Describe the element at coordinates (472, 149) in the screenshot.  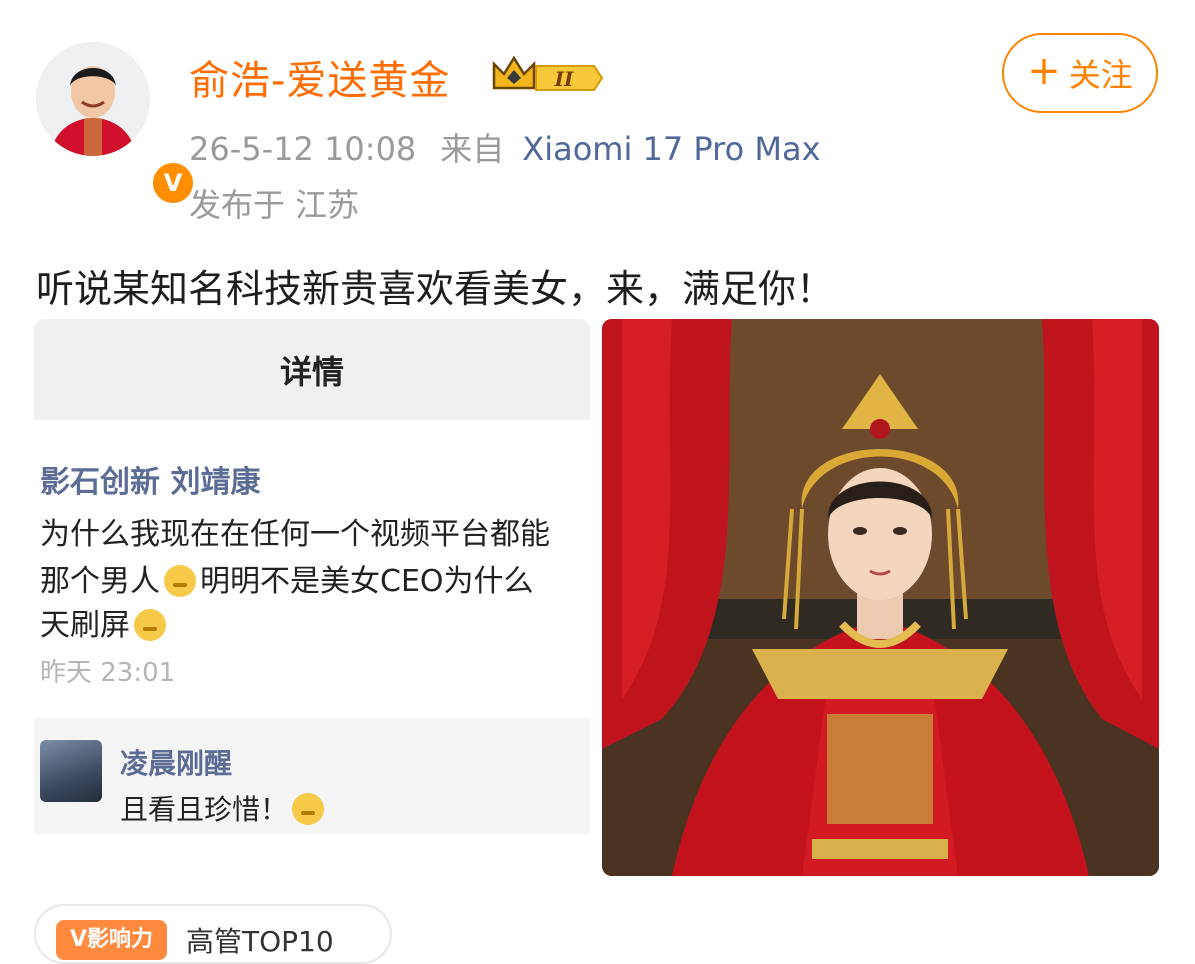
I see `from-label: 来自` at that location.